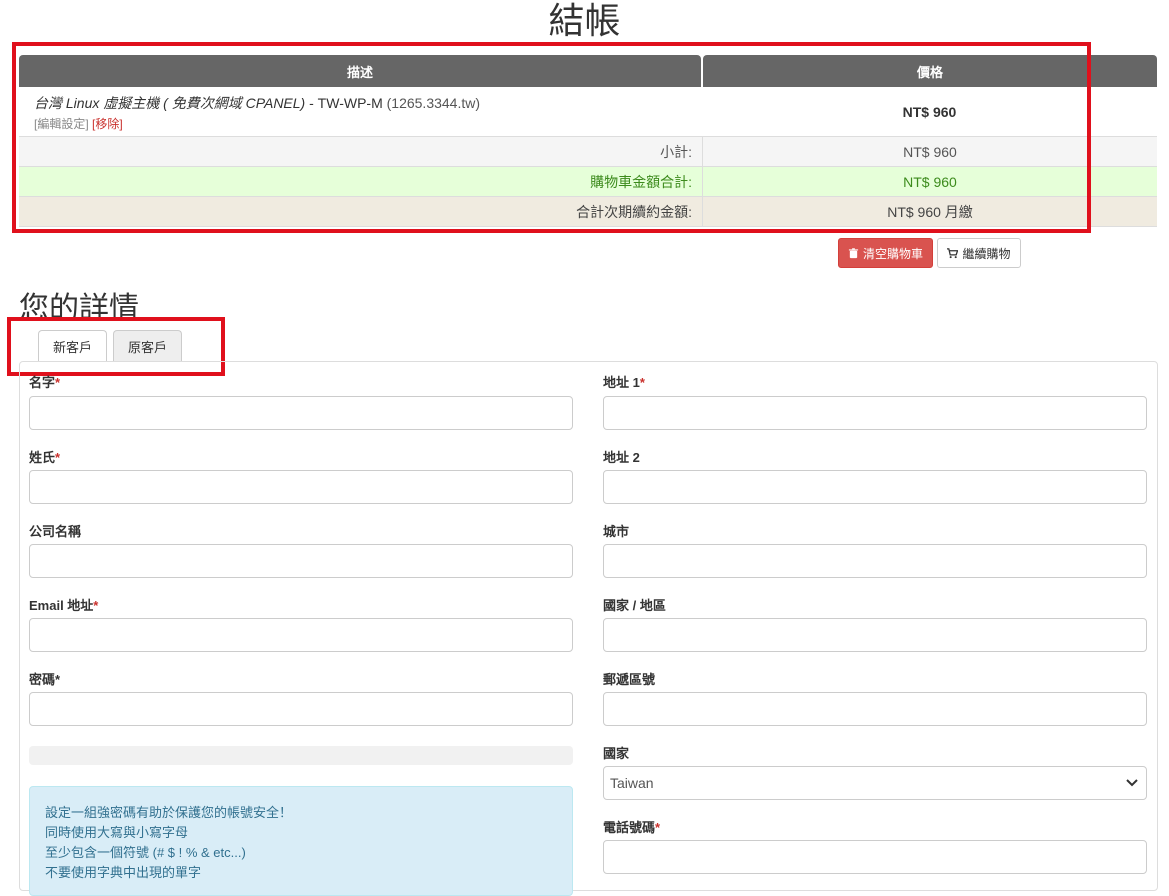  Describe the element at coordinates (301, 709) in the screenshot. I see `password-input` at that location.